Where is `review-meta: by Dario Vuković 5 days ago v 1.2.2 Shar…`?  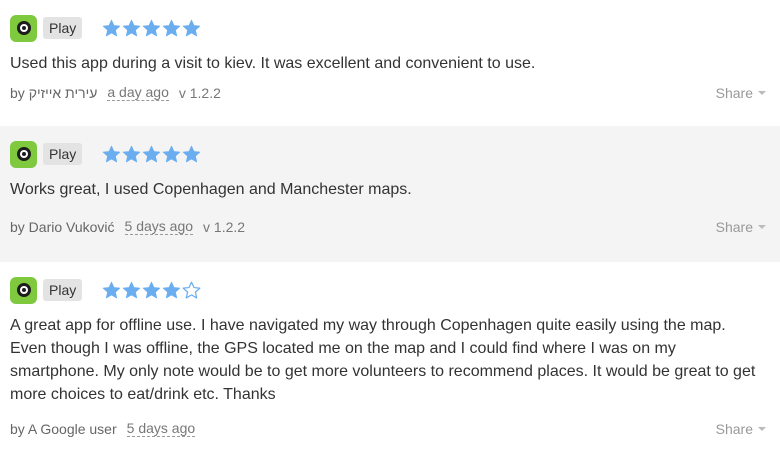
review-meta: by Dario Vuković 5 days ago v 1.2.2 Shar… is located at coordinates (388, 226).